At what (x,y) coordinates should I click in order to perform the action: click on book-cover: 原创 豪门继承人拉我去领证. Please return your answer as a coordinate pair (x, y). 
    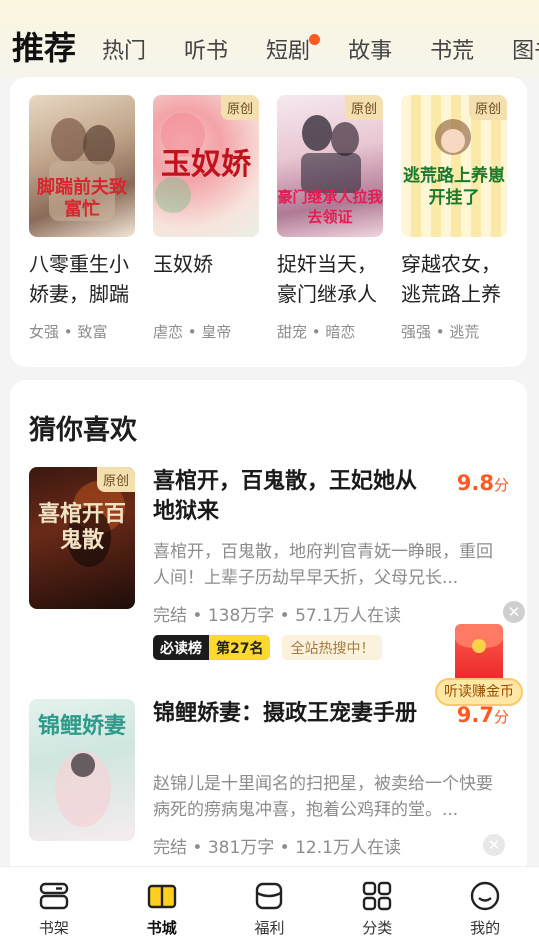
    Looking at the image, I should click on (330, 166).